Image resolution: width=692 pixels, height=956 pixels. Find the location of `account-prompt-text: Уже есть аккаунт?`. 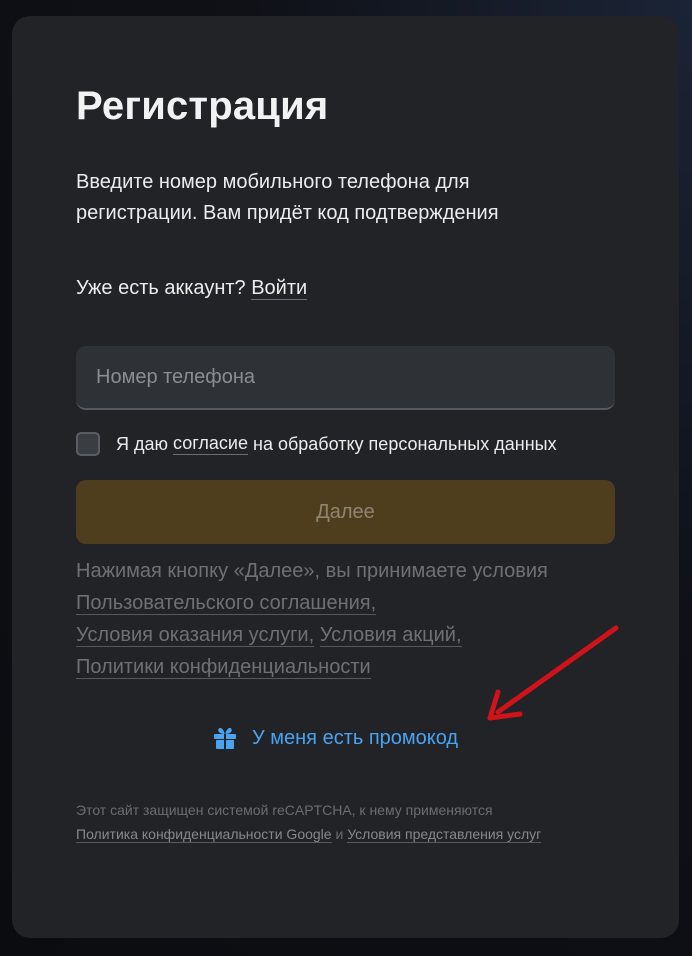

account-prompt-text: Уже есть аккаунт? is located at coordinates (161, 288).